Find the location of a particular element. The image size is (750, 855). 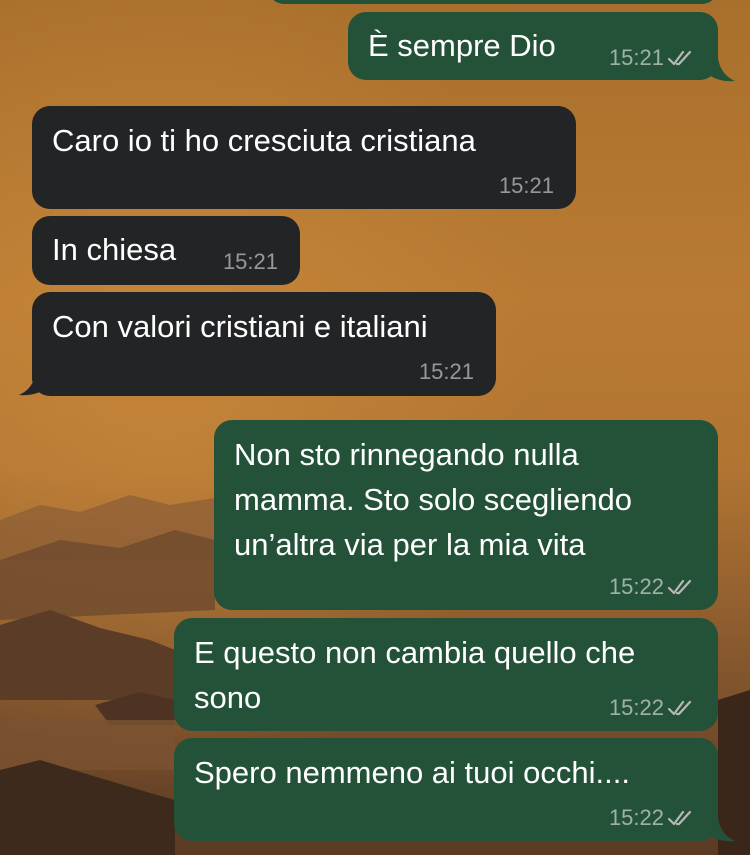

message-bubble-incoming: Con valori cristiani e italiani 15:21 is located at coordinates (264, 344).